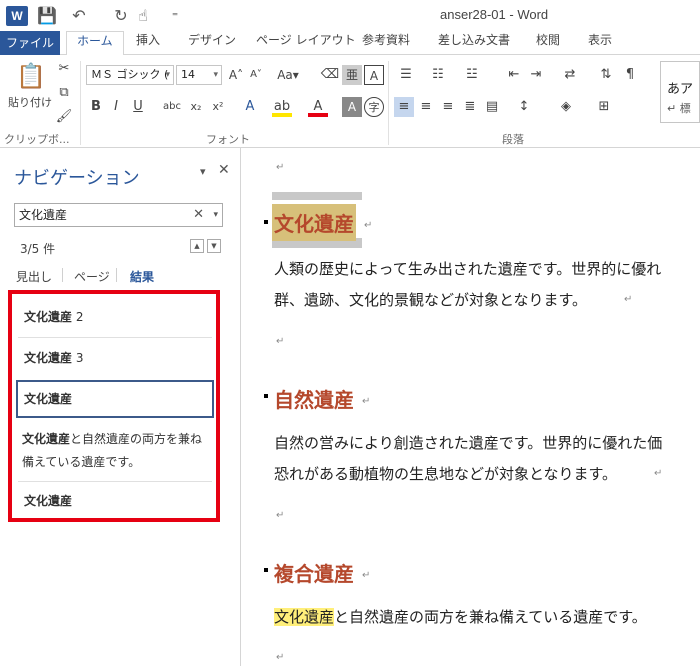 The width and height of the screenshot is (700, 666). What do you see at coordinates (468, 269) in the screenshot?
I see `body-text-line: 人類の歴史によって生み出された遺産です。世界的に優れ` at bounding box center [468, 269].